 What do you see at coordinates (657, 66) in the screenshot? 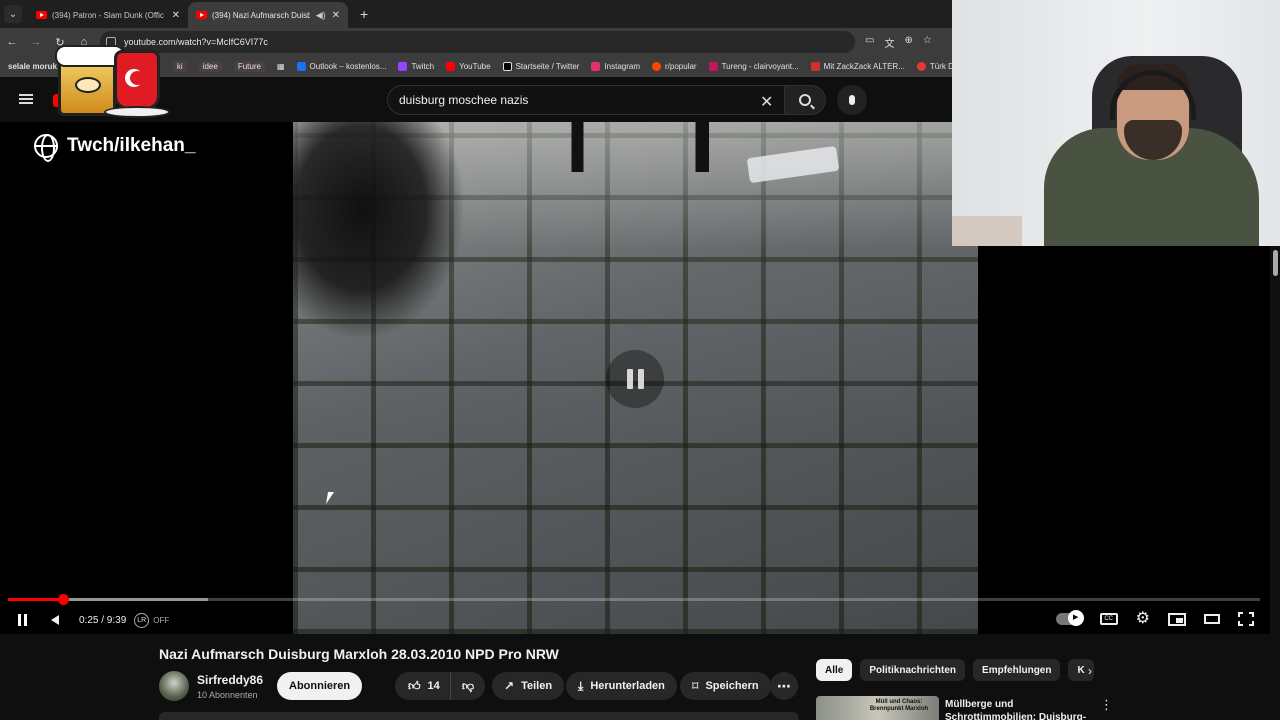
I see `reddit-icon` at bounding box center [657, 66].